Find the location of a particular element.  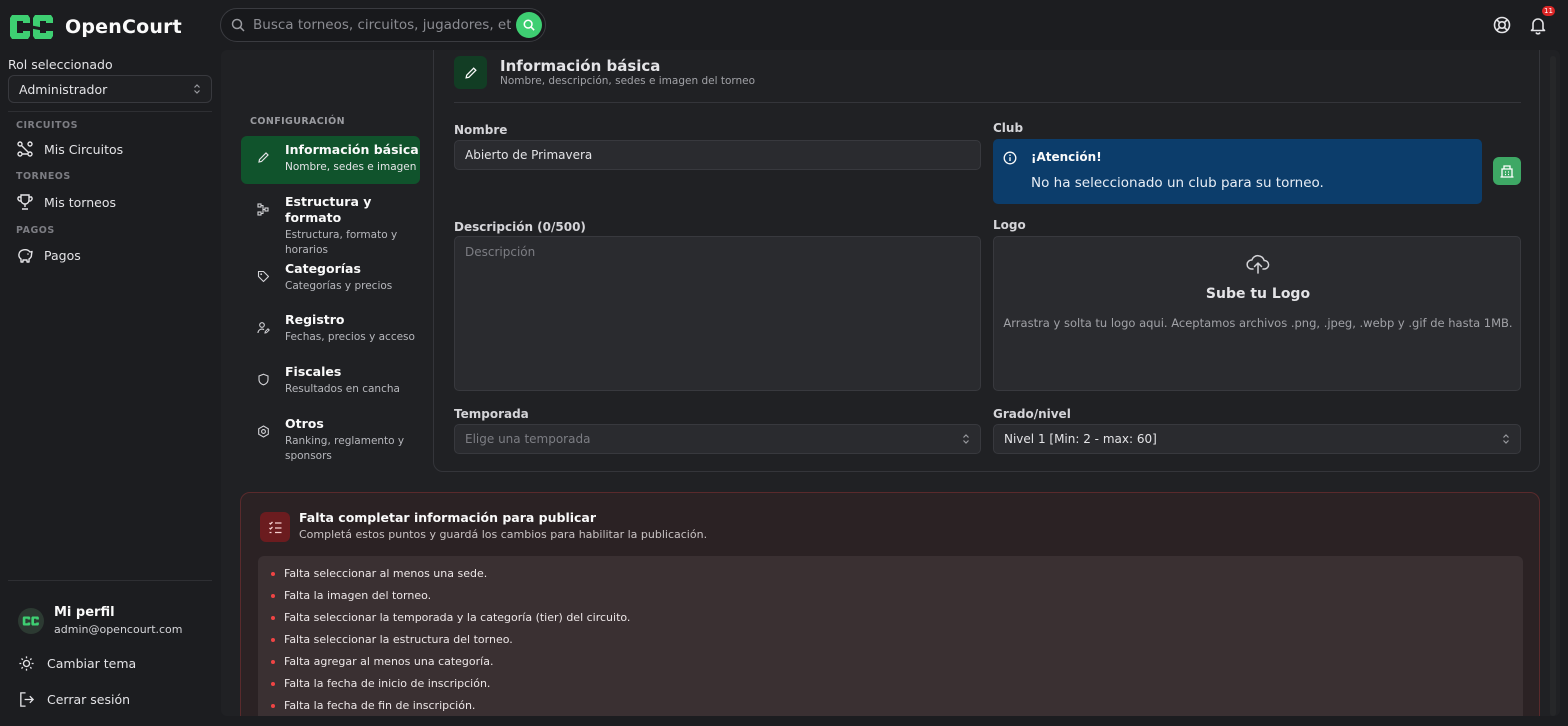

config-nav-item-subtitle: Resultados en cancha is located at coordinates (342, 389).